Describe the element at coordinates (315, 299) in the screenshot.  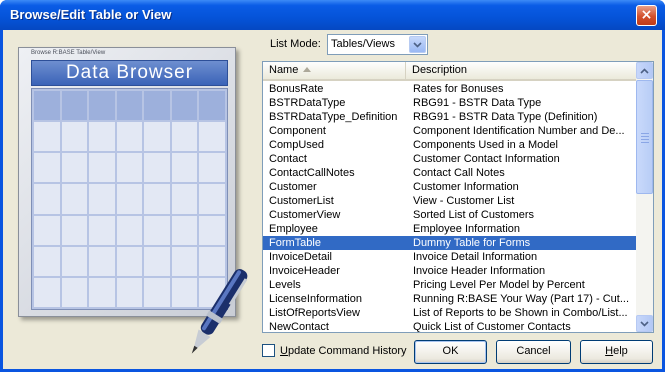
I see `row-name-cell: LicenseInformation` at that location.